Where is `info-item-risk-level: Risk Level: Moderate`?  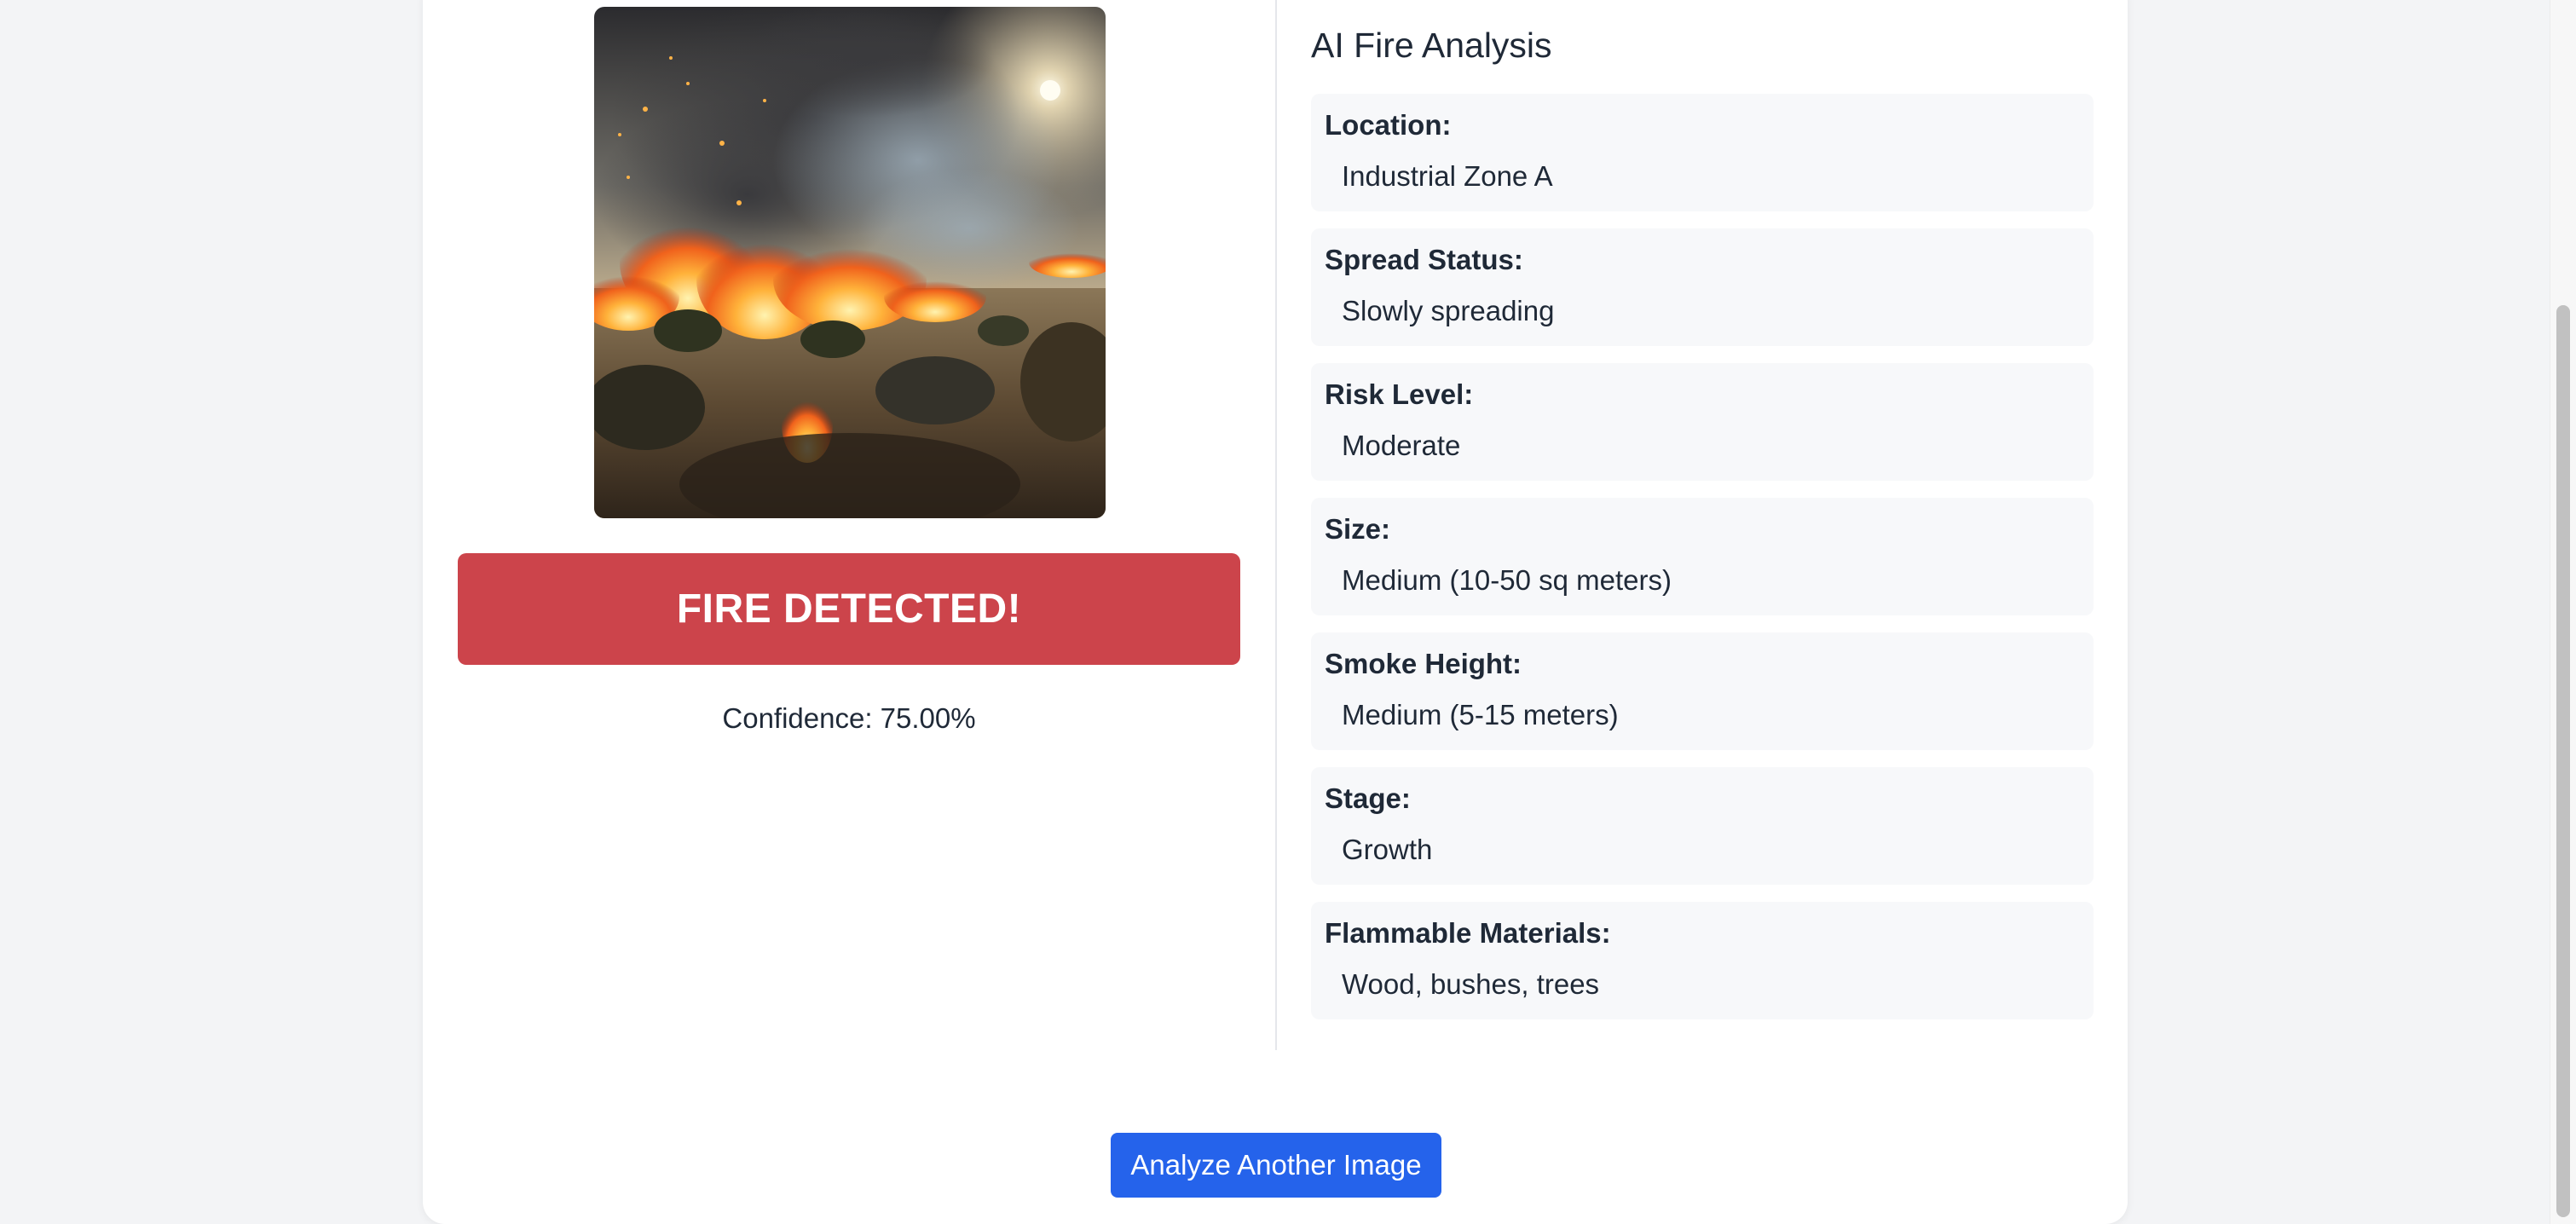 info-item-risk-level: Risk Level: Moderate is located at coordinates (1702, 422).